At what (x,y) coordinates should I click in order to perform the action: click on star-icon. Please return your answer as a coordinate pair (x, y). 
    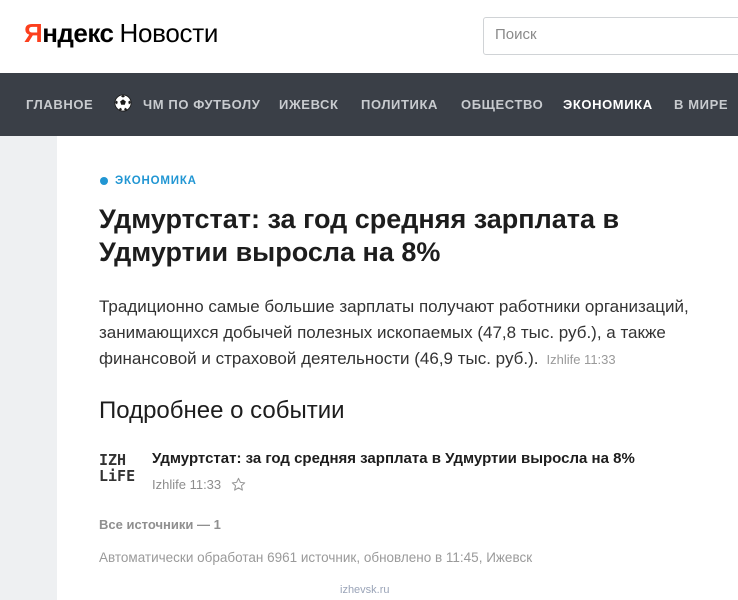
    Looking at the image, I should click on (238, 484).